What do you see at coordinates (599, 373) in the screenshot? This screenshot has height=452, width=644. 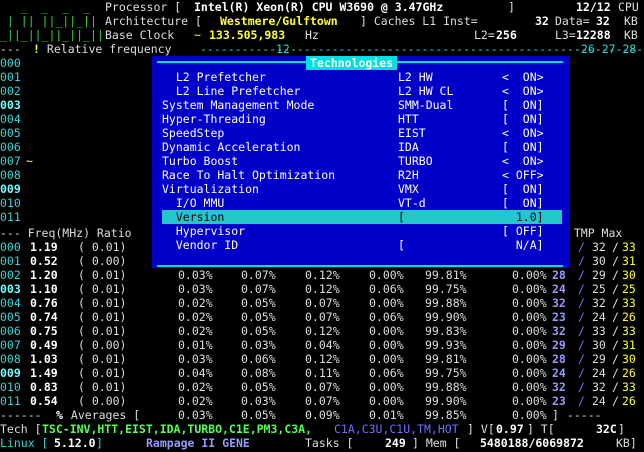 I see `cell-tmp: 24` at bounding box center [599, 373].